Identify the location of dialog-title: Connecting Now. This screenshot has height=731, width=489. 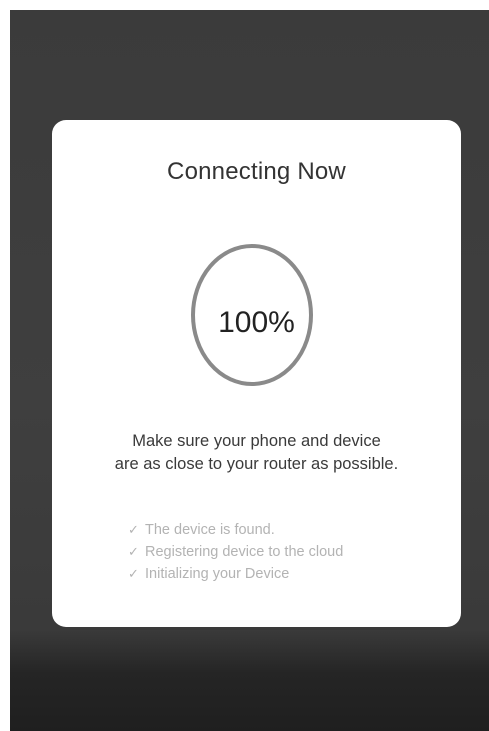
(256, 171).